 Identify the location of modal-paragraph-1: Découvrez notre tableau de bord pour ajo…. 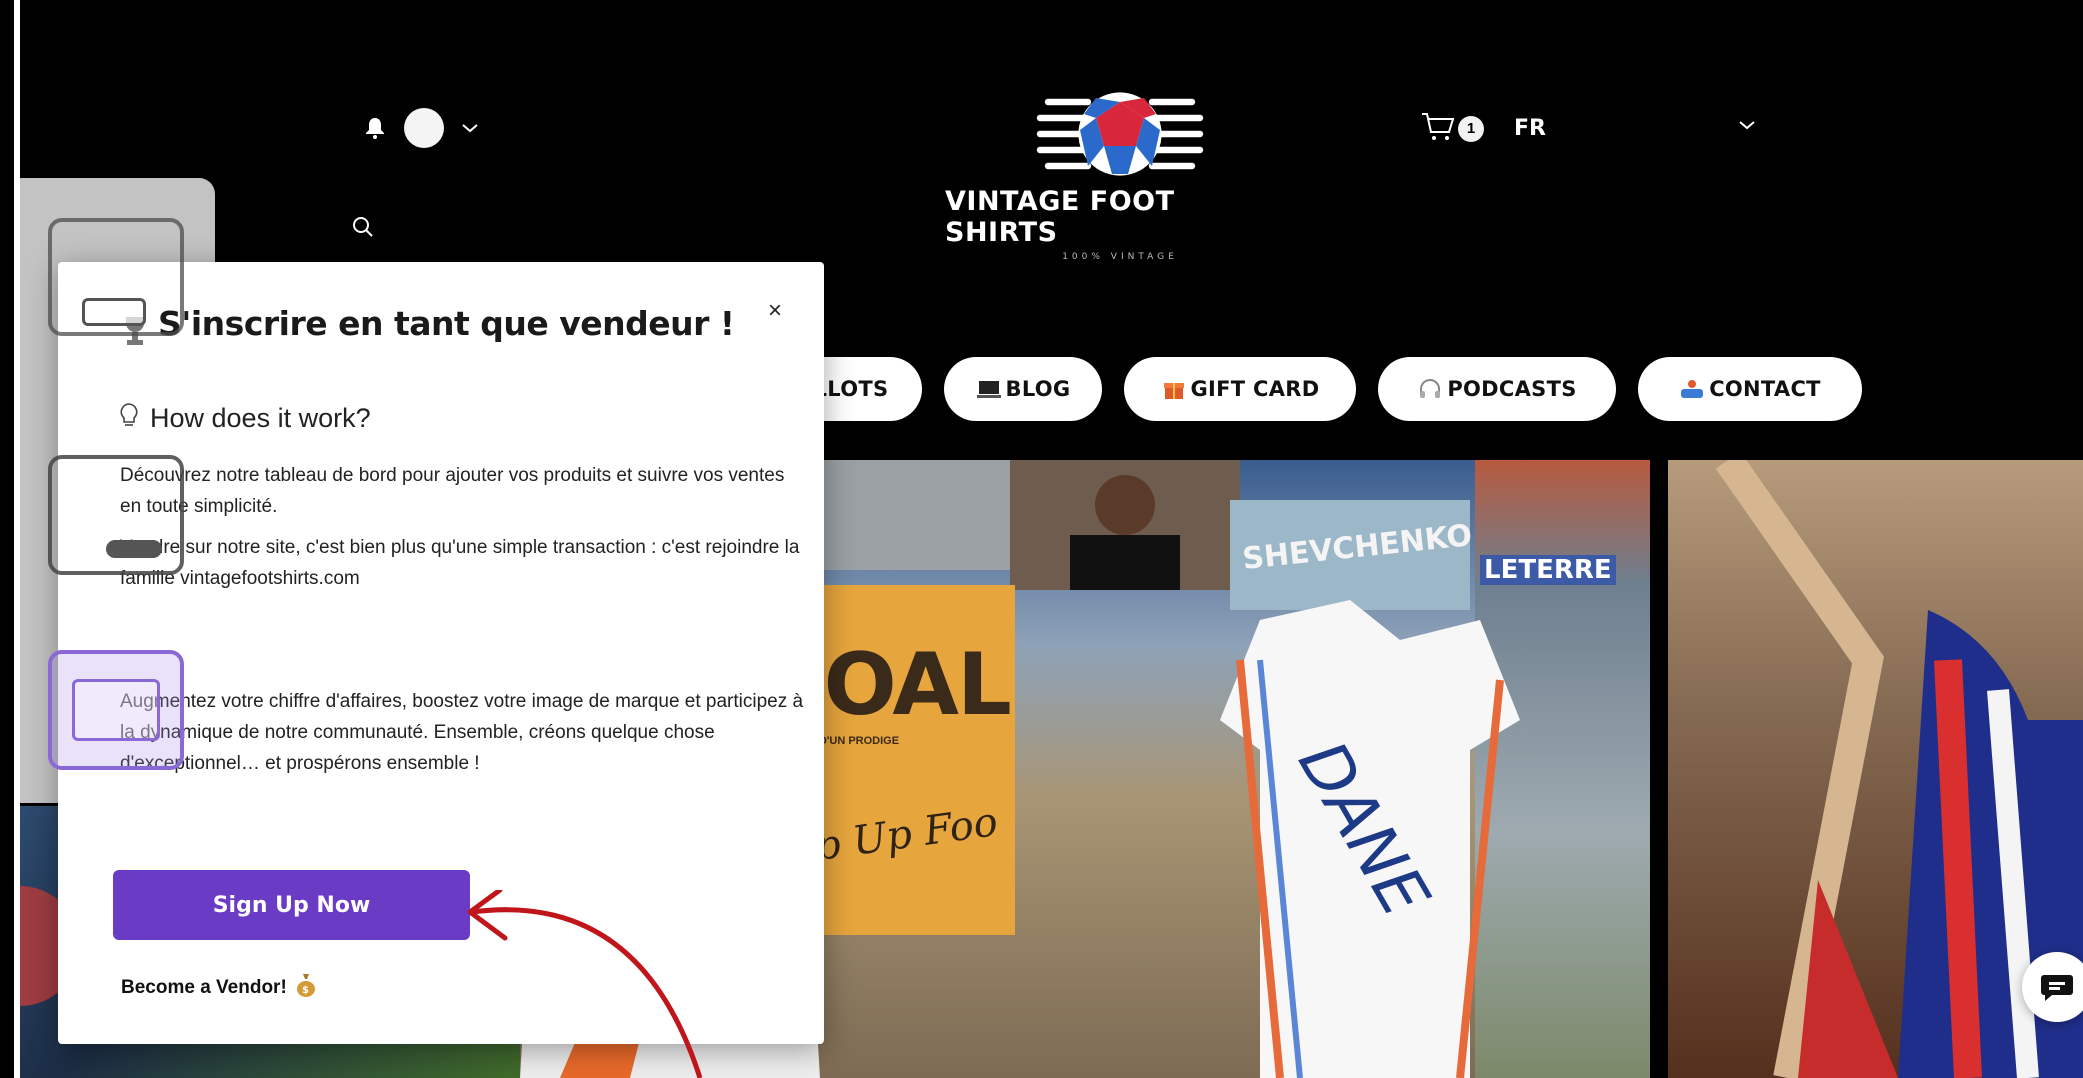
(452, 491).